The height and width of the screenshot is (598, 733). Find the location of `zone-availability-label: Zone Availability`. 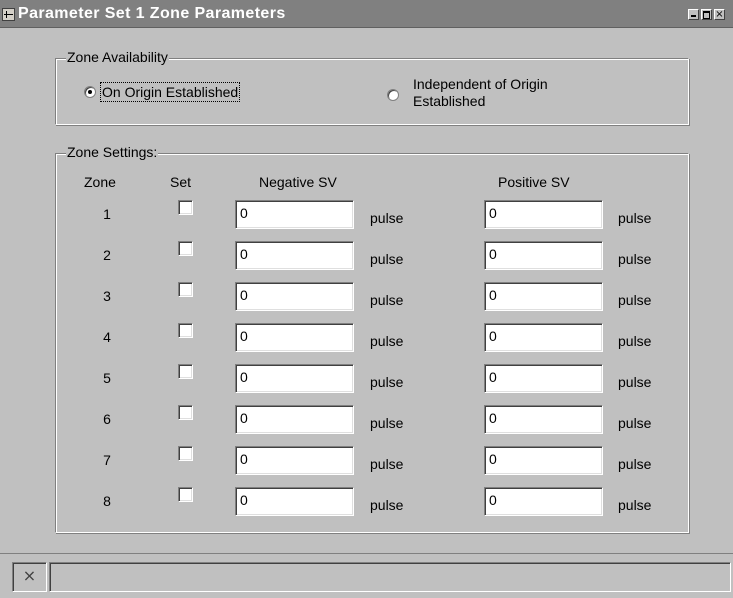

zone-availability-label: Zone Availability is located at coordinates (117, 57).